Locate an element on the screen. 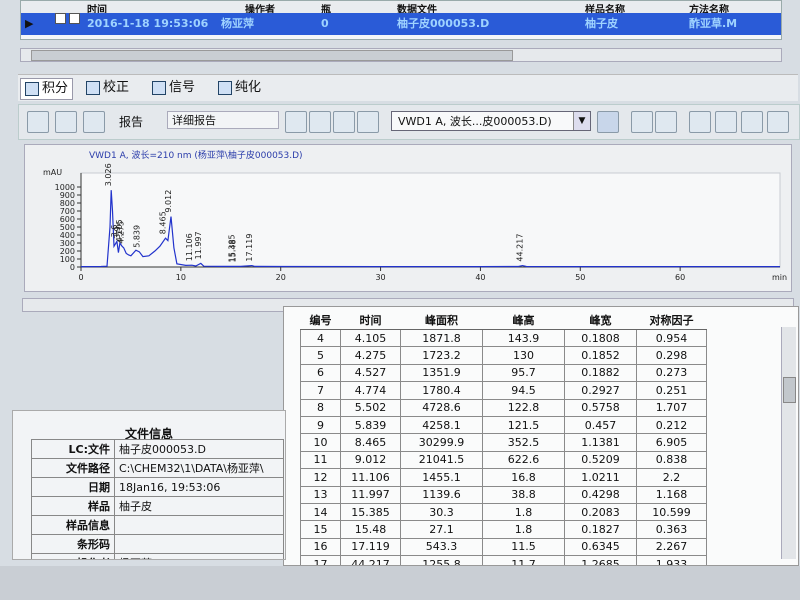 This screenshot has width=800, height=600. baseline-tool-icon is located at coordinates (726, 122).